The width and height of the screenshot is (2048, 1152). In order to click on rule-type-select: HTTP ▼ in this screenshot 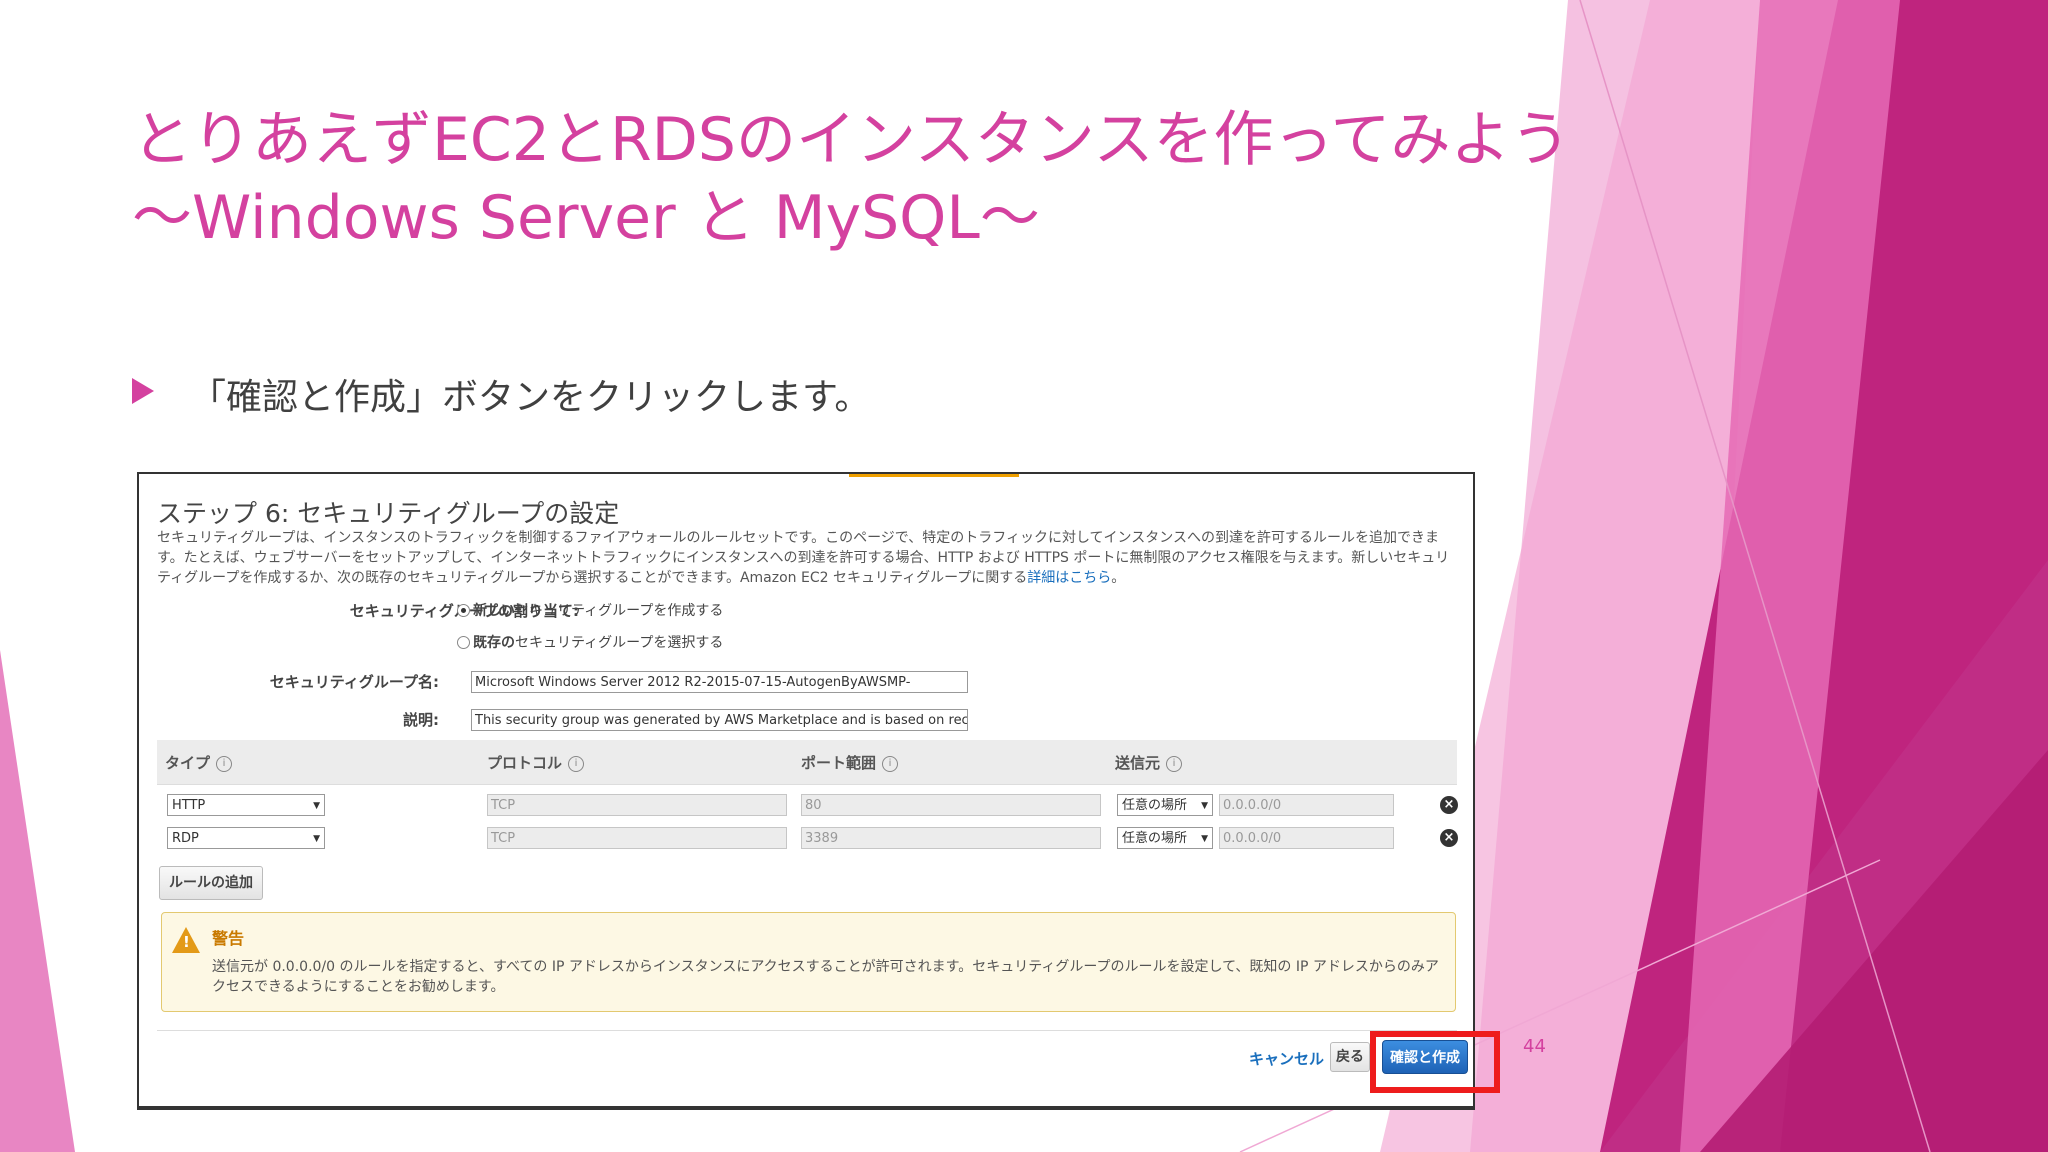, I will do `click(246, 805)`.